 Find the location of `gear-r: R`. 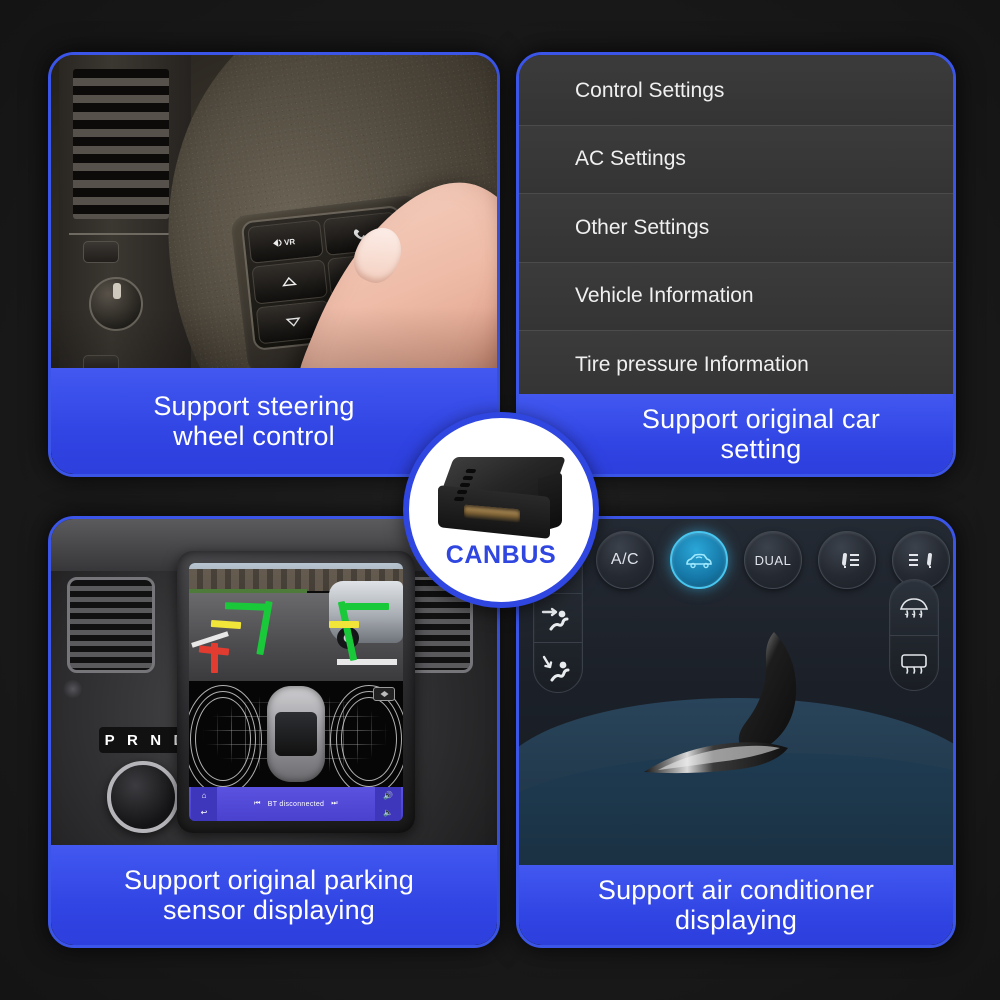

gear-r: R is located at coordinates (133, 740).